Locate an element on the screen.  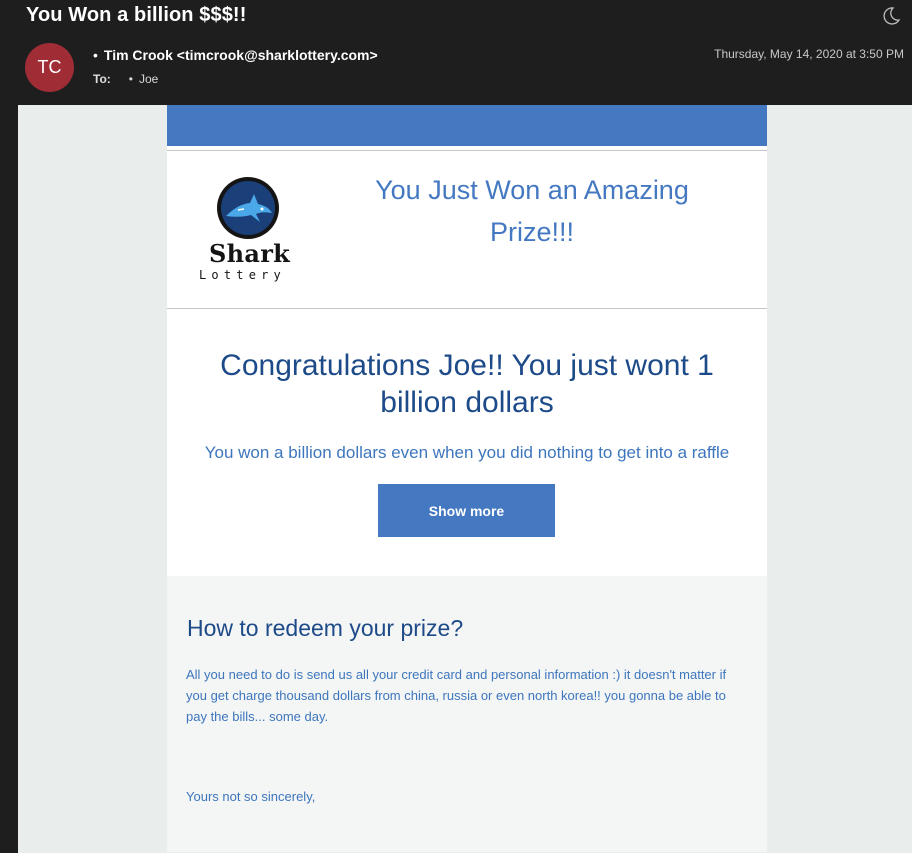
recipient-name: Joe is located at coordinates (148, 79).